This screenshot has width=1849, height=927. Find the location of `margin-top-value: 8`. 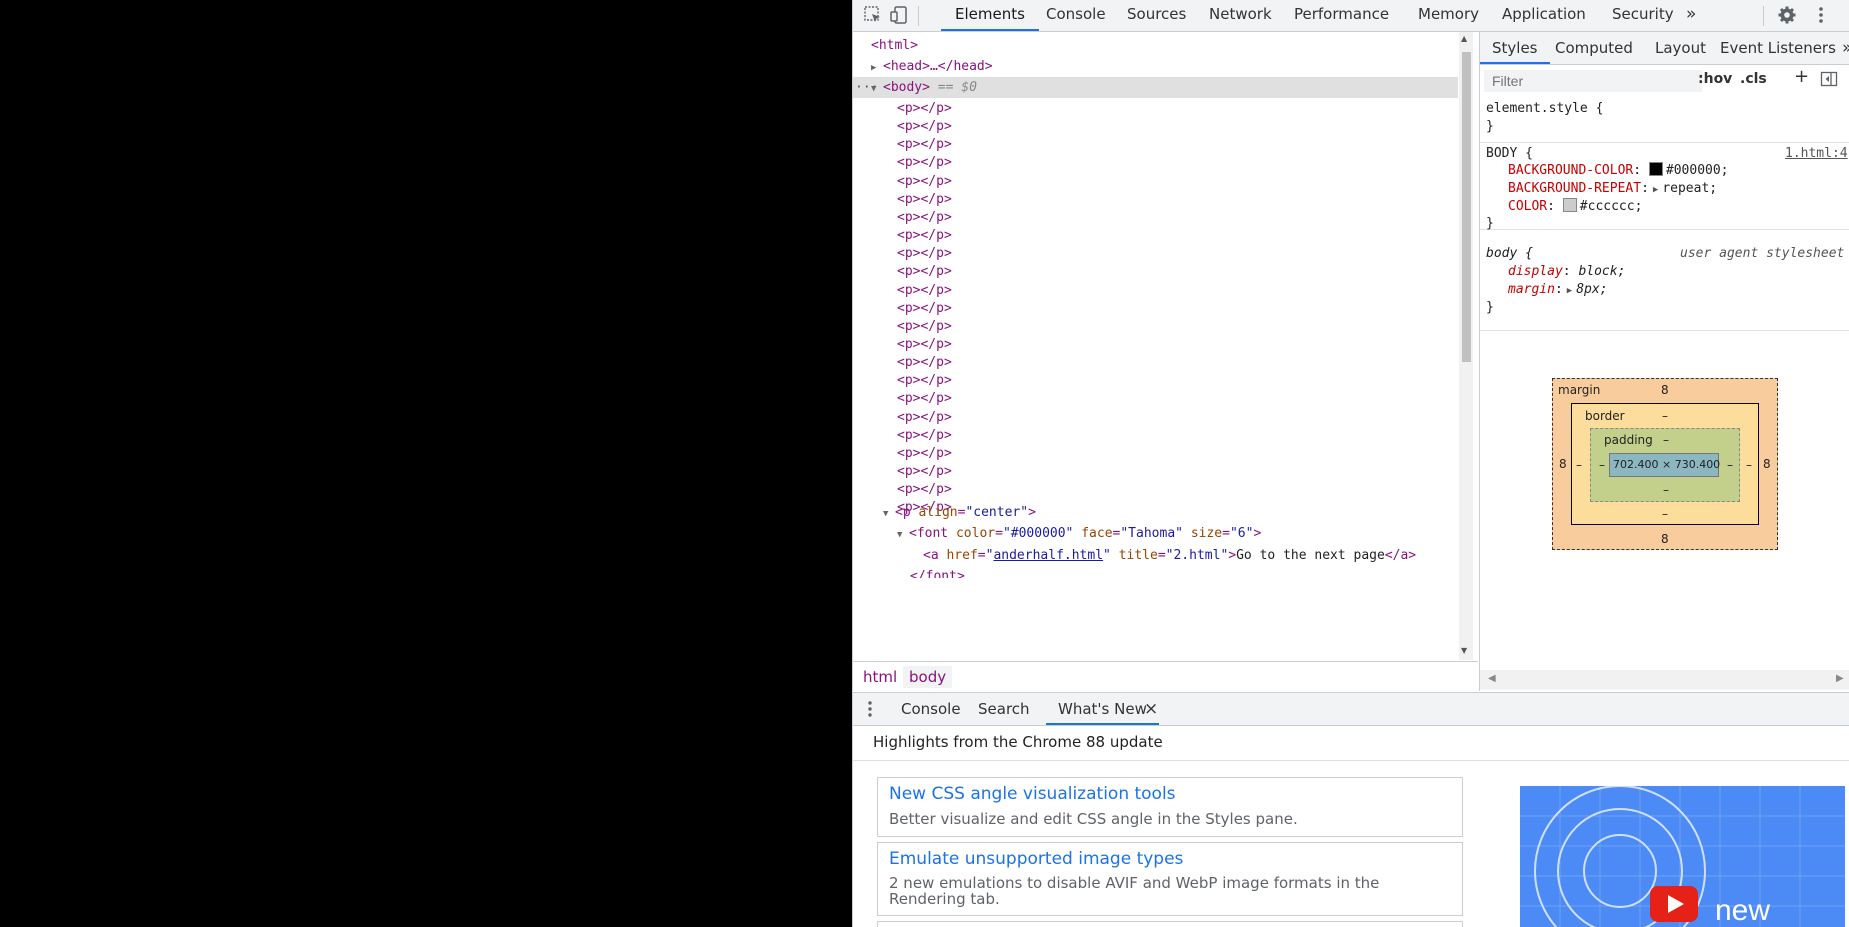

margin-top-value: 8 is located at coordinates (1665, 390).